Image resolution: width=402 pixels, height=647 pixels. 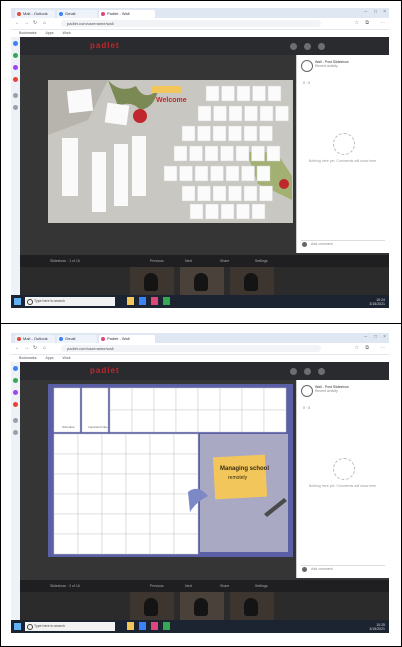 I want to click on browser-sidebar, so click(x=15, y=491).